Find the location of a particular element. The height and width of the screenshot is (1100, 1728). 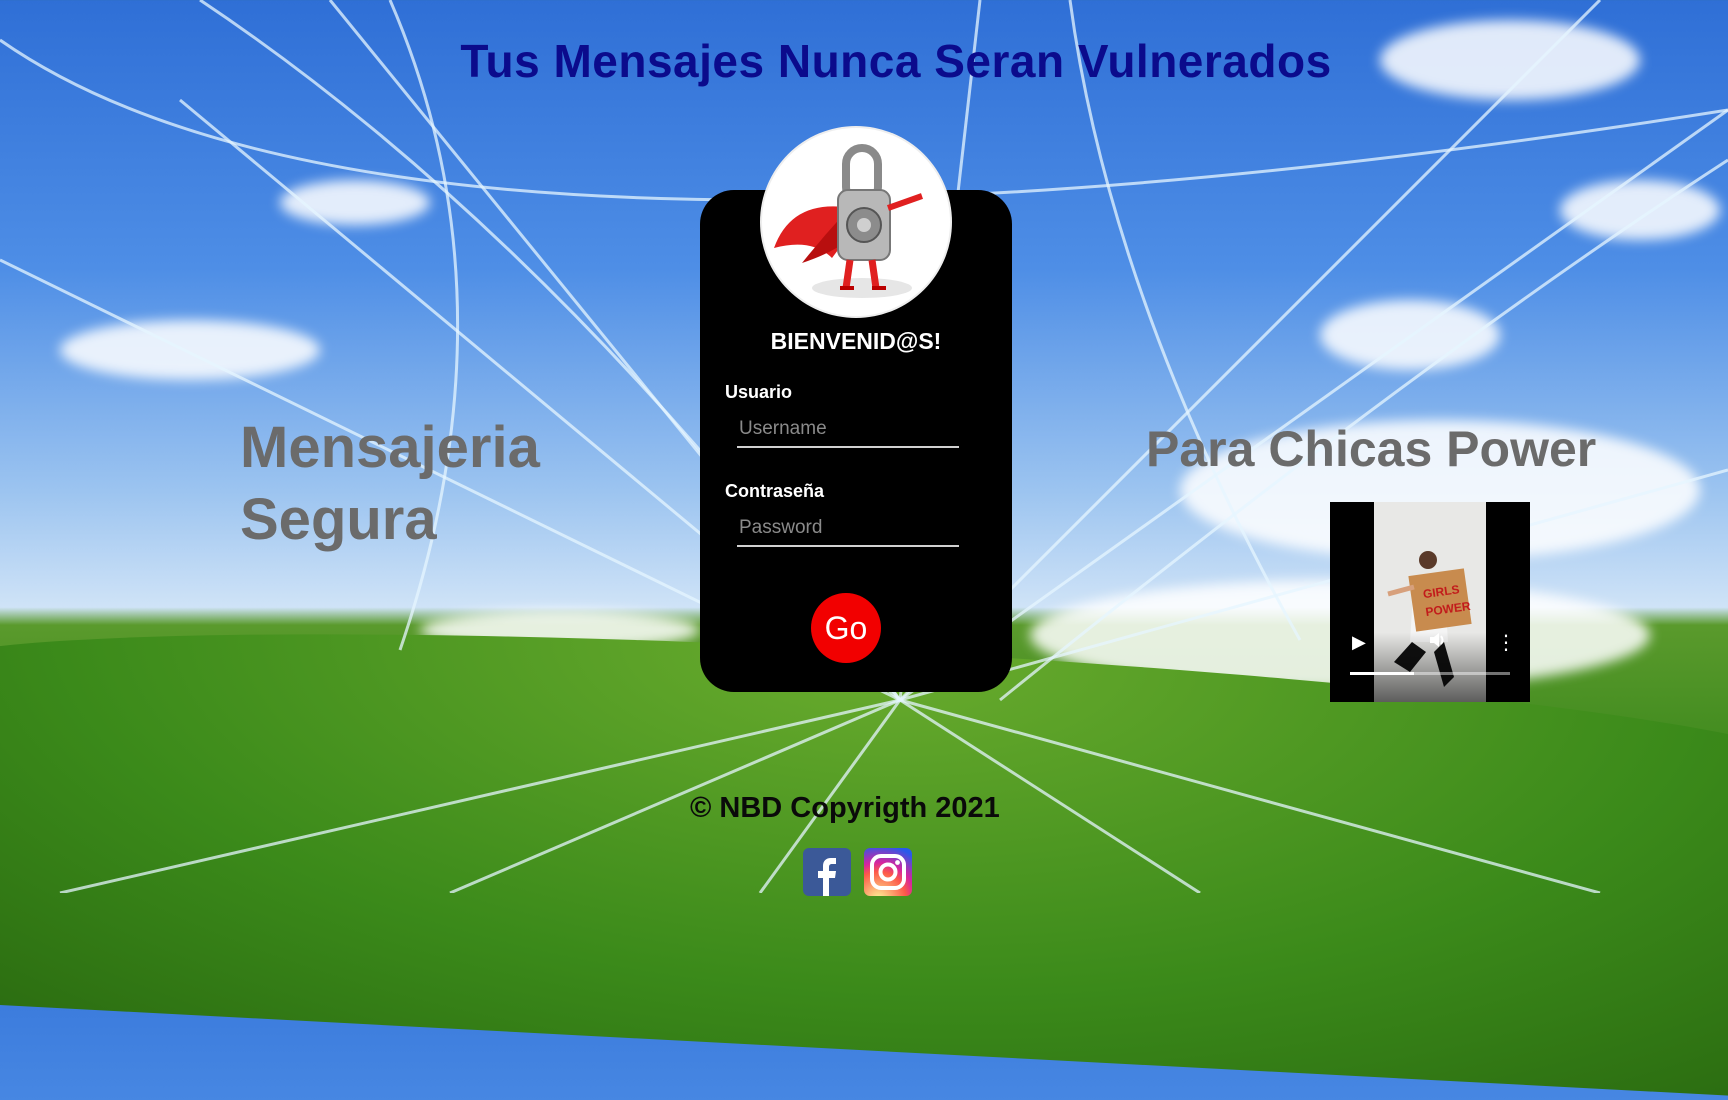

play-icon: ▶ is located at coordinates (1359, 642).